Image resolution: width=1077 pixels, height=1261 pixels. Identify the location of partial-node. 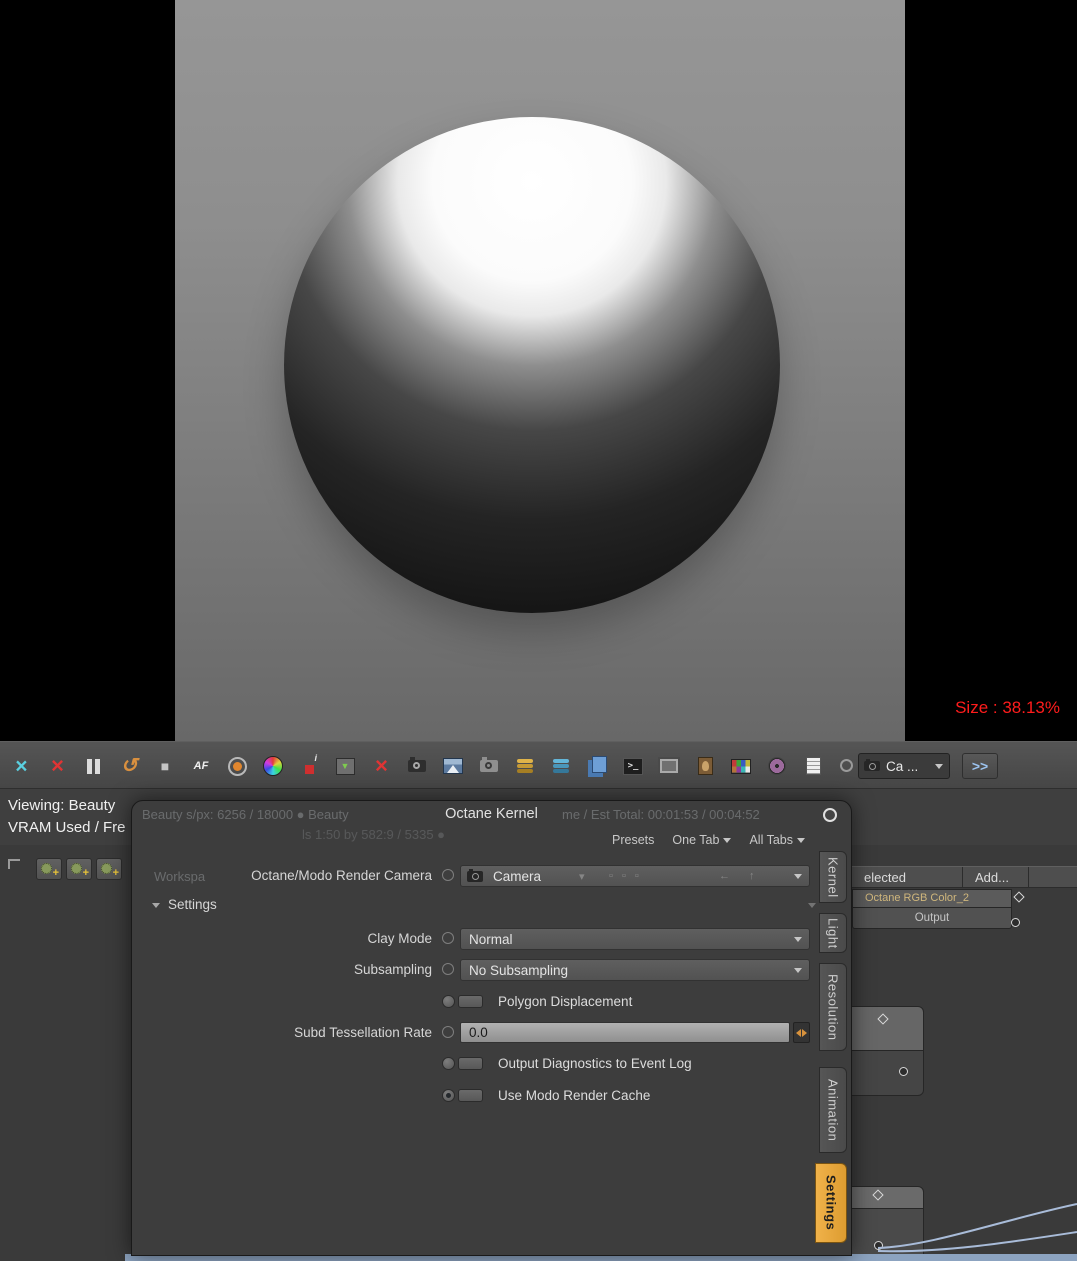
(884, 1029).